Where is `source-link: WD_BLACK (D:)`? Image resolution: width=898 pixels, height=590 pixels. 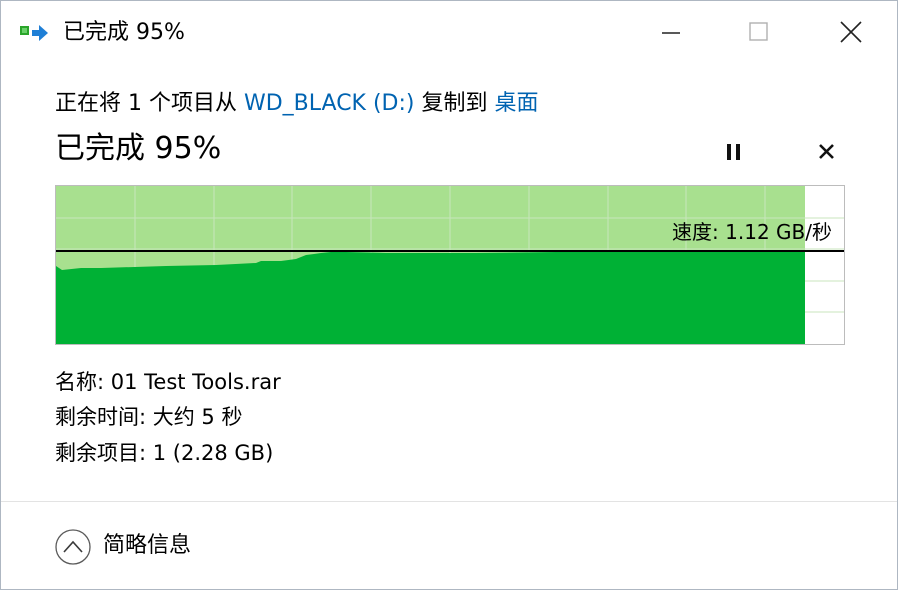 source-link: WD_BLACK (D:) is located at coordinates (329, 103).